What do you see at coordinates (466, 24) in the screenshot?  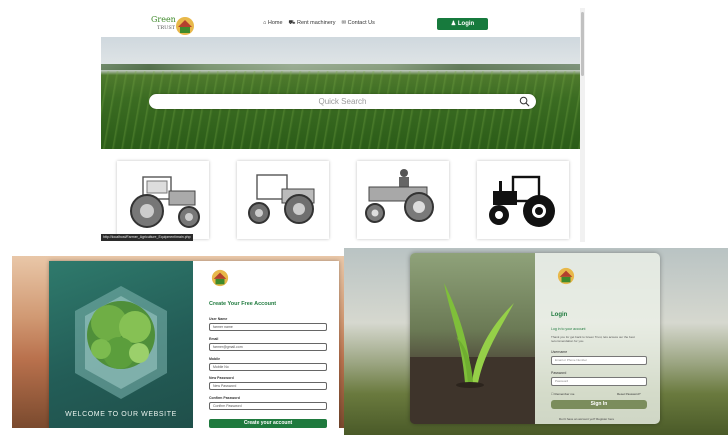 I see `login-button-label: Login` at bounding box center [466, 24].